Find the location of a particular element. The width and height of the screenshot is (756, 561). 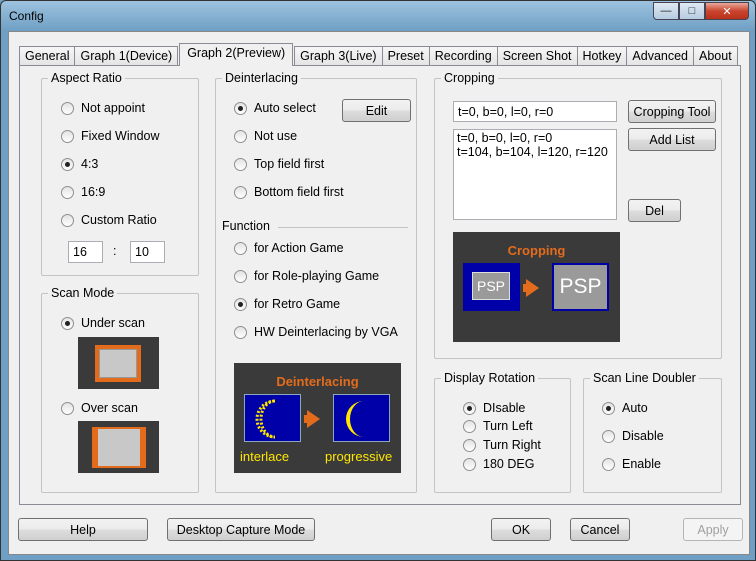

minimize-button: — is located at coordinates (666, 11).